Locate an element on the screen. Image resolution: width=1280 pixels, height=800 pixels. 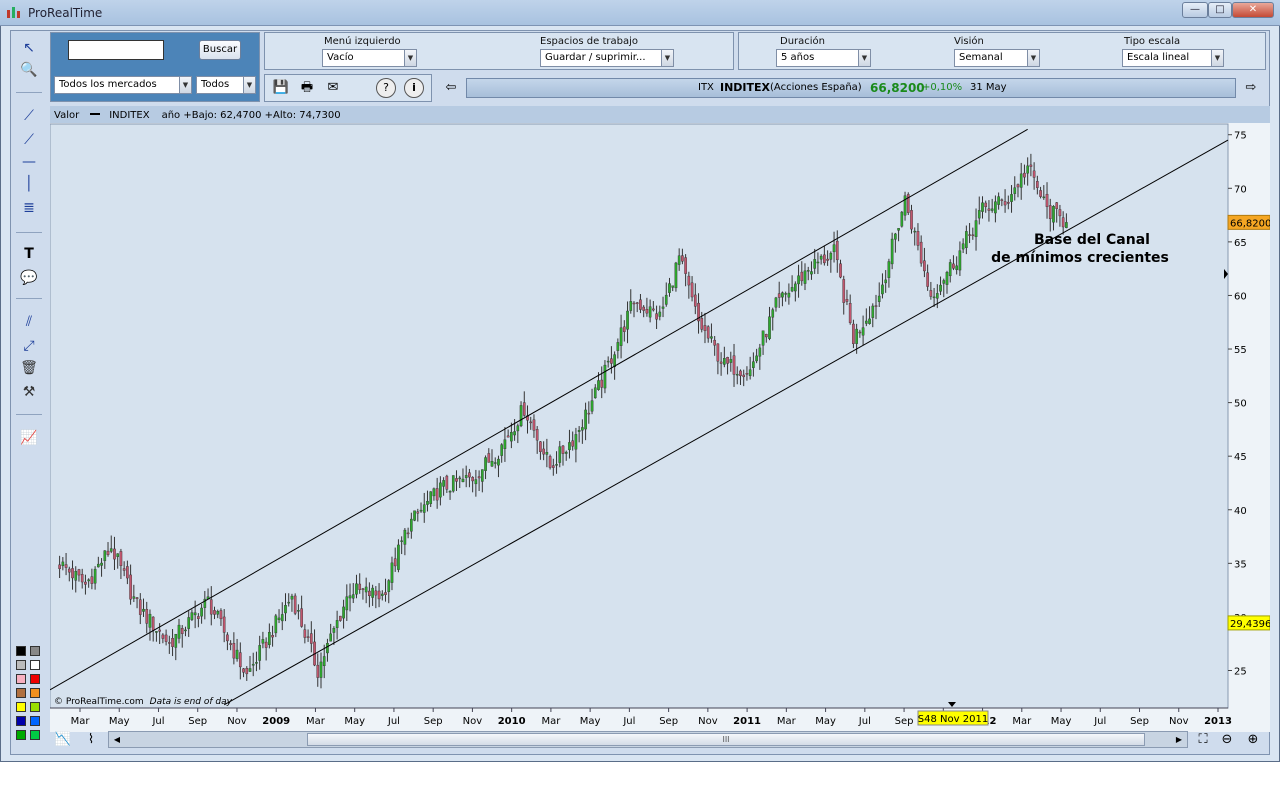
scroll-thumb: III is located at coordinates (726, 739).